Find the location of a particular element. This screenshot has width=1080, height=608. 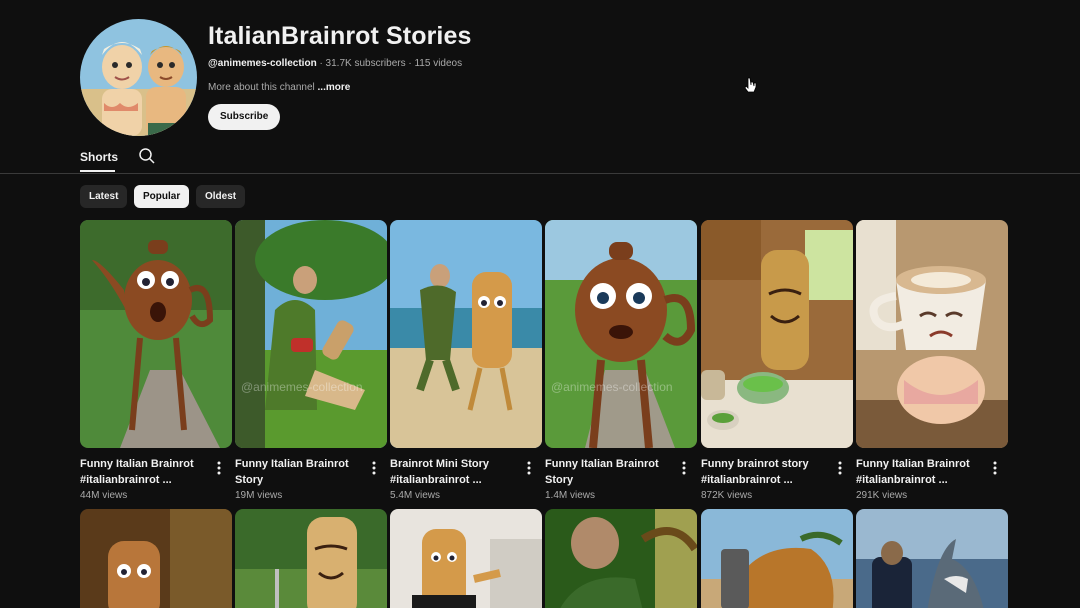

chip-oldest: Oldest is located at coordinates (221, 196).